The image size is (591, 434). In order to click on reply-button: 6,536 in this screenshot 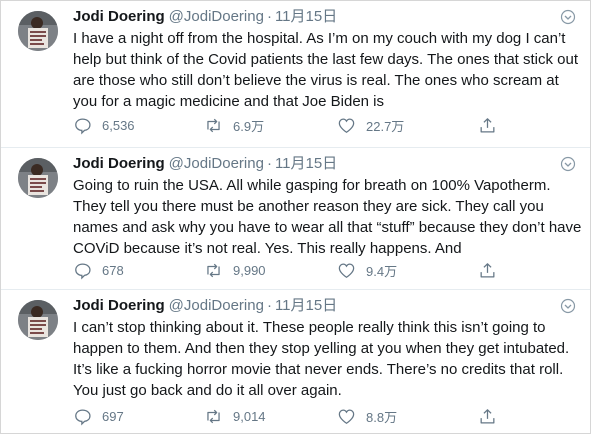, I will do `click(104, 125)`.